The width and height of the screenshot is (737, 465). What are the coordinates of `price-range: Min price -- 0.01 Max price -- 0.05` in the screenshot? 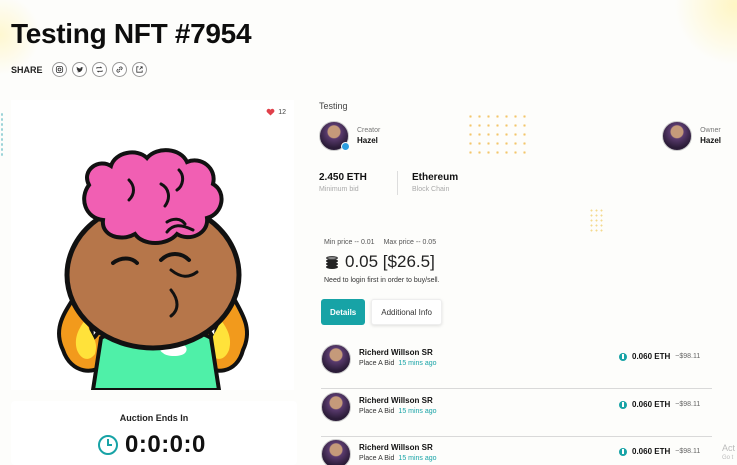 It's located at (380, 242).